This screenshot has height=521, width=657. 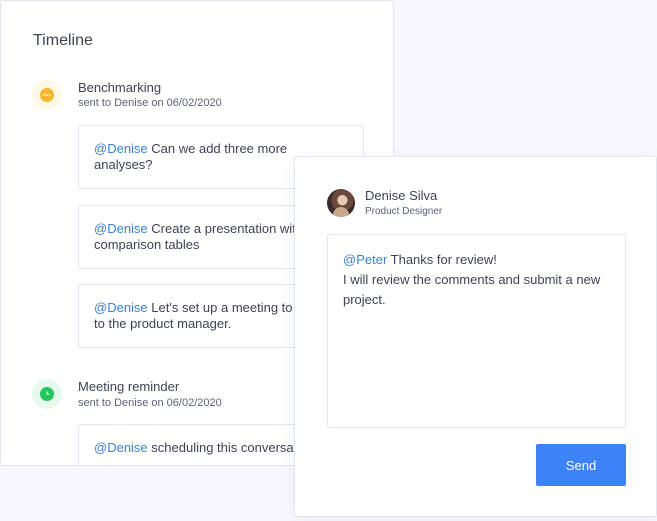 I want to click on chat-bubble-icon, so click(x=47, y=95).